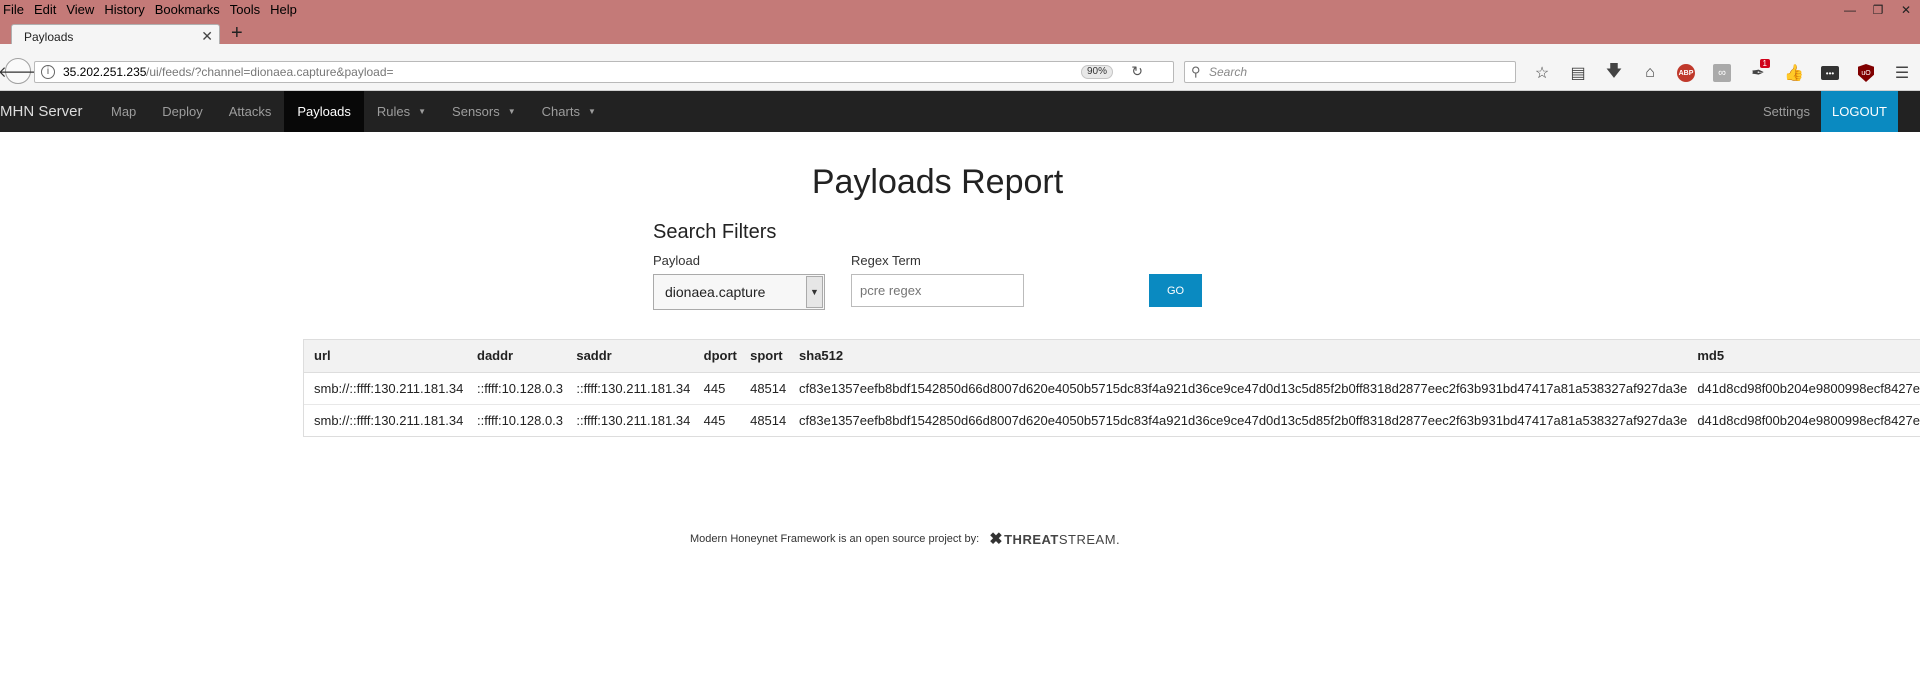 The height and width of the screenshot is (682, 1920). Describe the element at coordinates (1758, 71) in the screenshot. I see `notification-extension-icon: ✒ 1` at that location.